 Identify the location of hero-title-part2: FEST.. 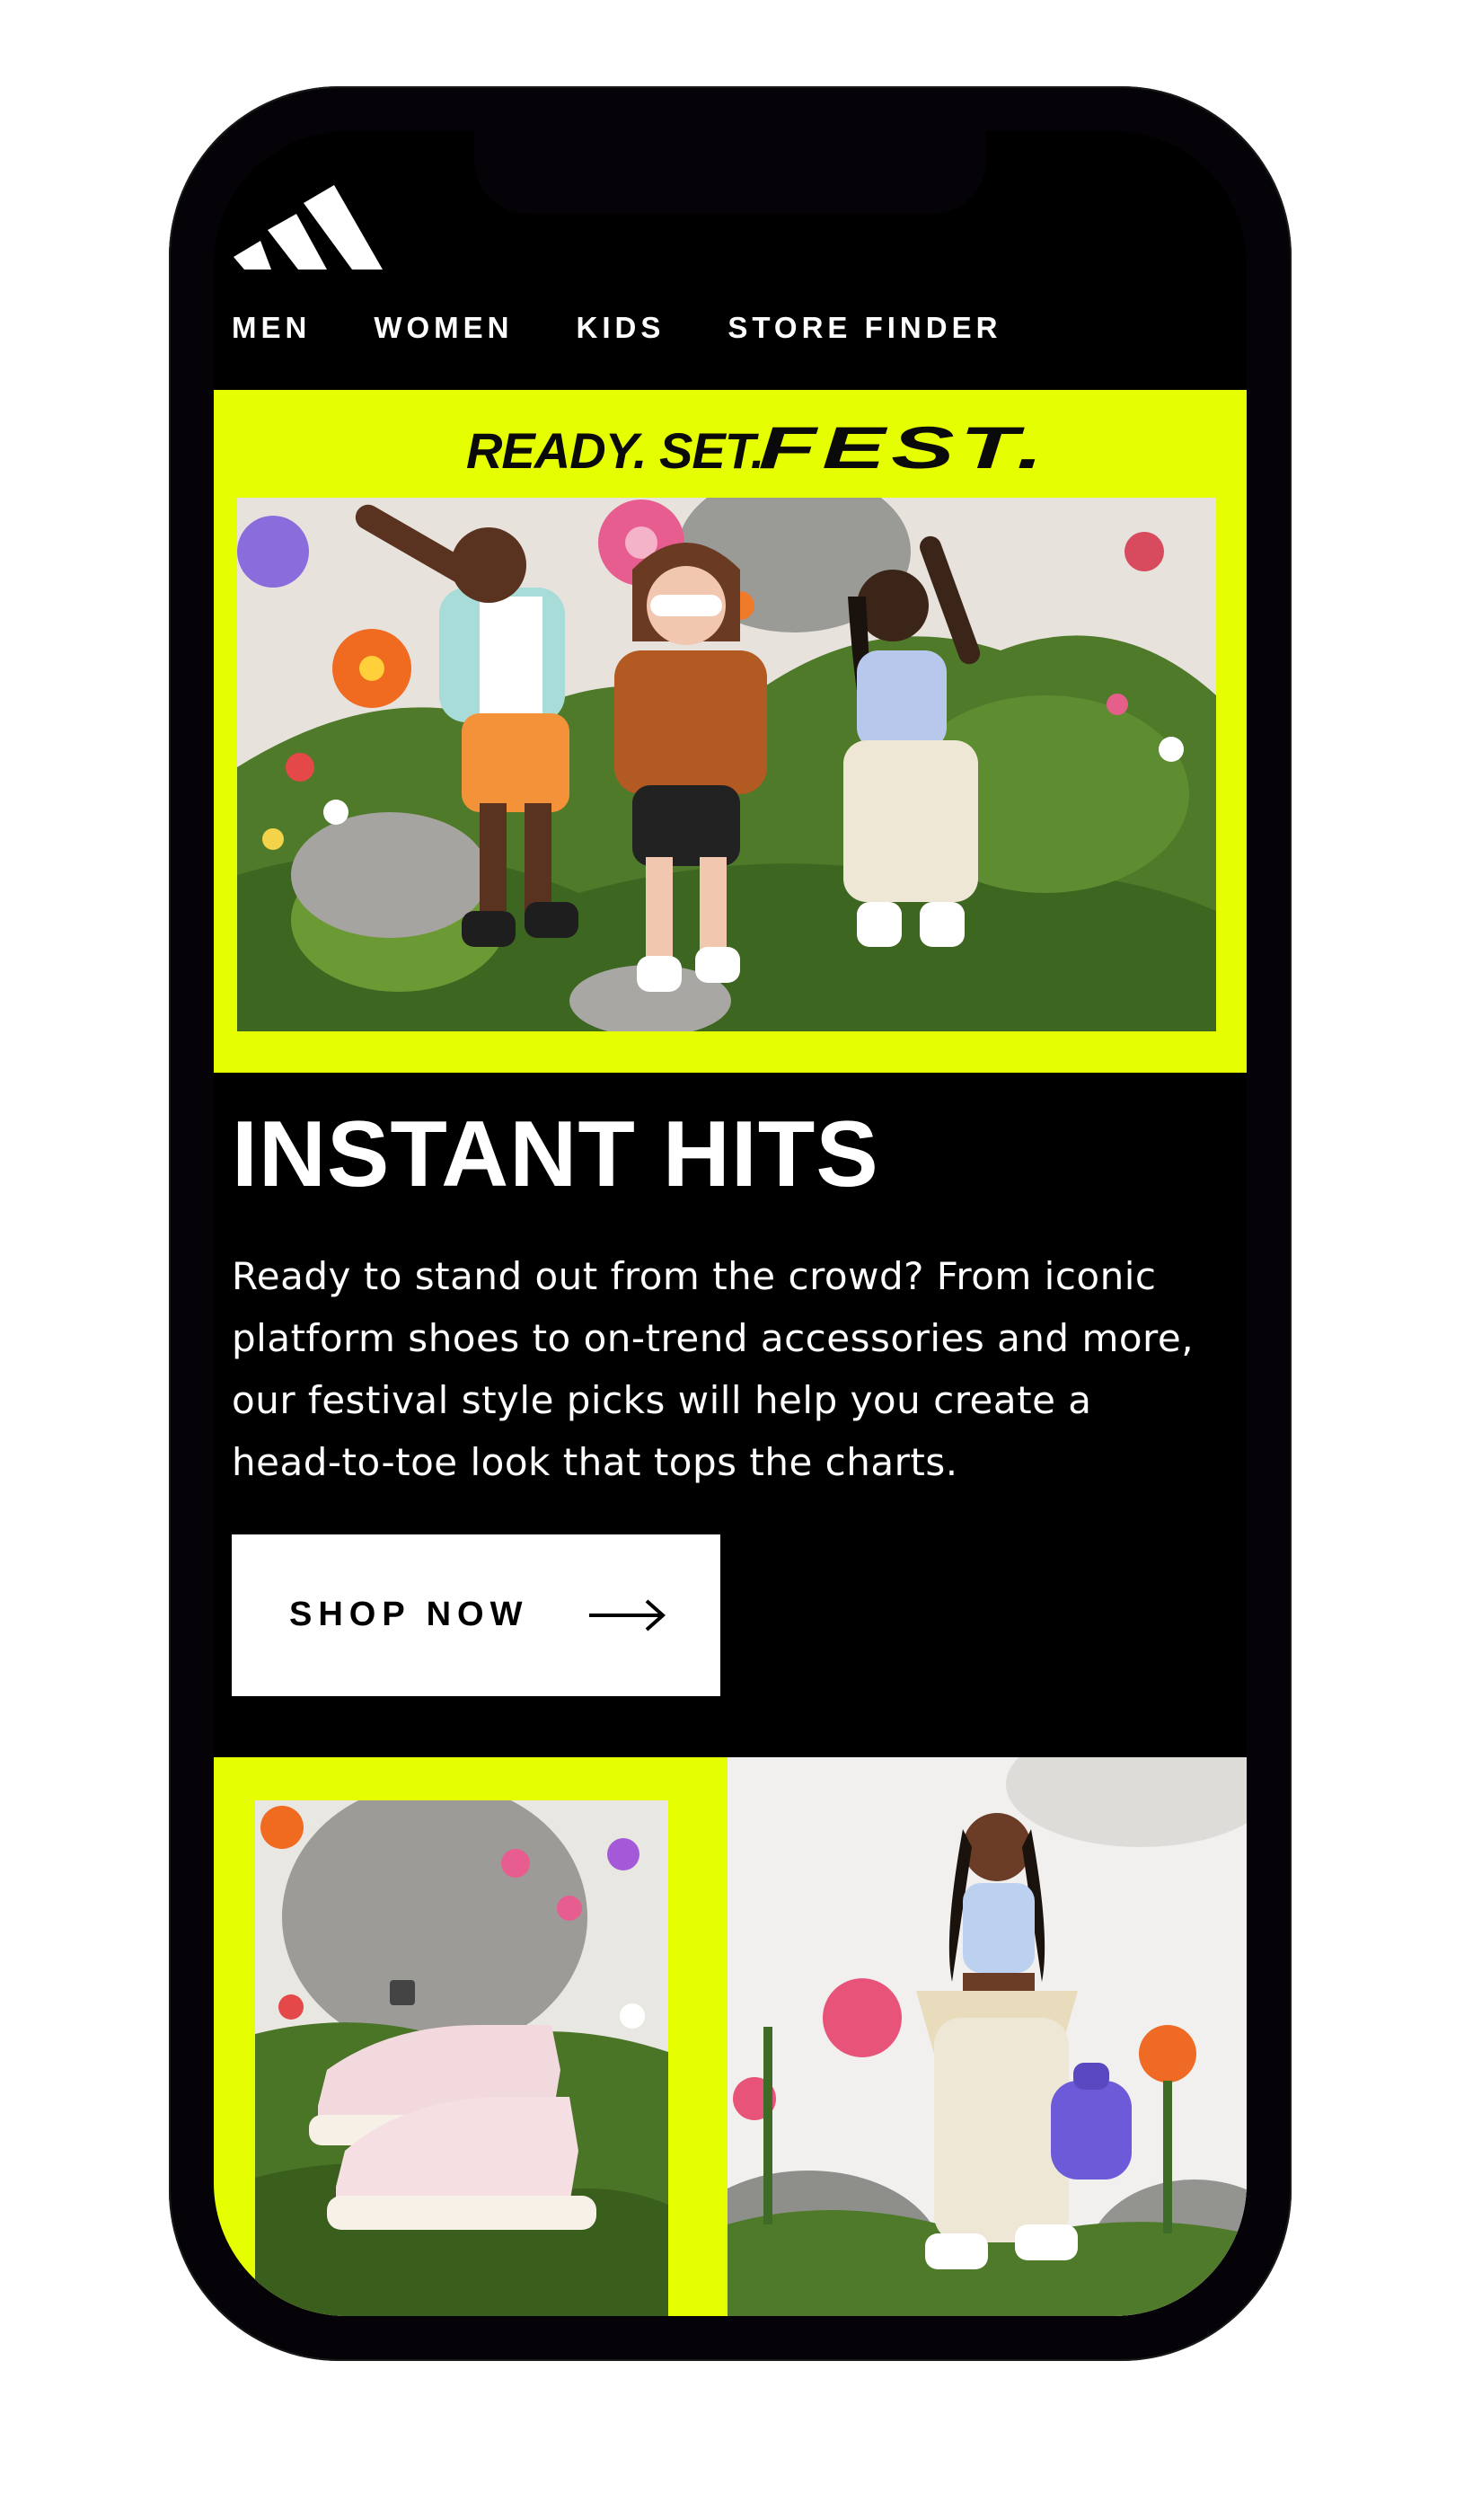
(904, 448).